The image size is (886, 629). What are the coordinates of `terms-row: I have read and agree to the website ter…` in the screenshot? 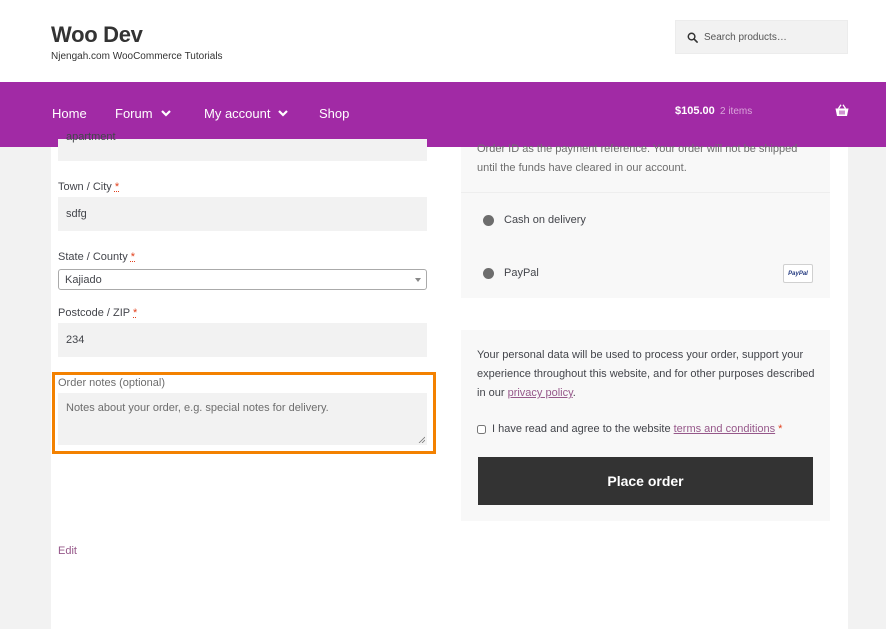 It's located at (629, 429).